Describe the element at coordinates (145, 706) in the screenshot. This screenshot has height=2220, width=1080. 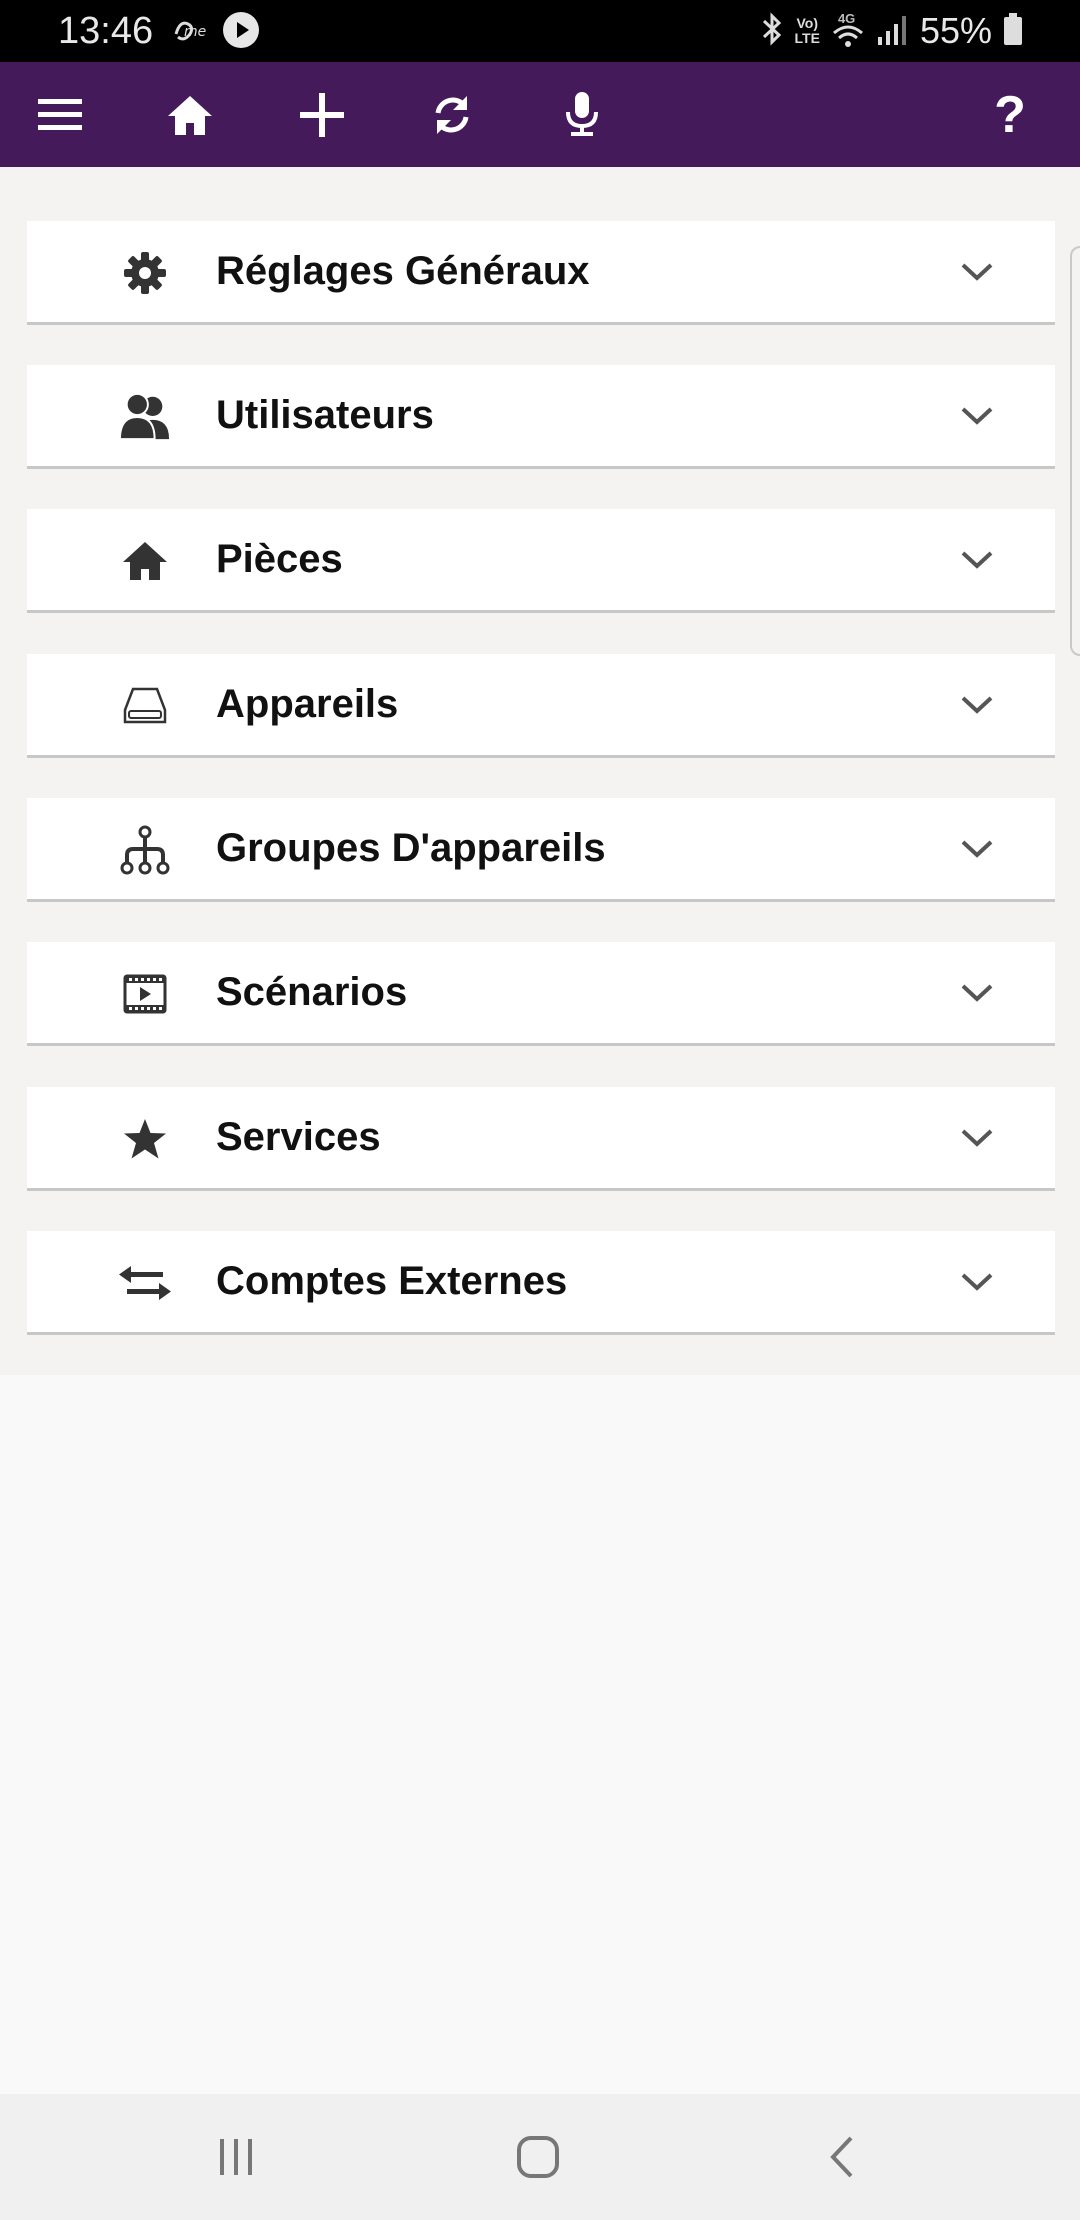
I see `device-icon` at that location.